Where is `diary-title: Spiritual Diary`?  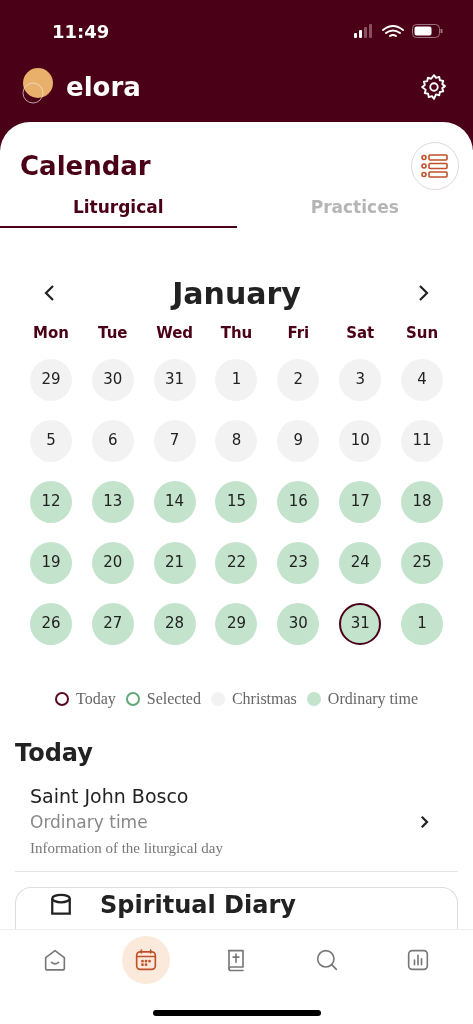
diary-title: Spiritual Diary is located at coordinates (198, 904).